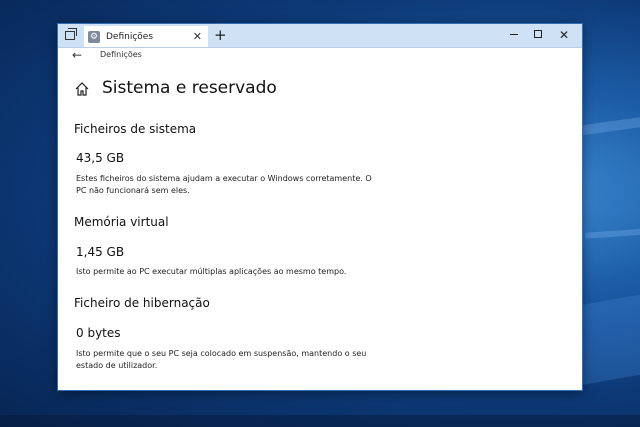 This screenshot has height=427, width=640. I want to click on size-value: 43,5 GB, so click(100, 158).